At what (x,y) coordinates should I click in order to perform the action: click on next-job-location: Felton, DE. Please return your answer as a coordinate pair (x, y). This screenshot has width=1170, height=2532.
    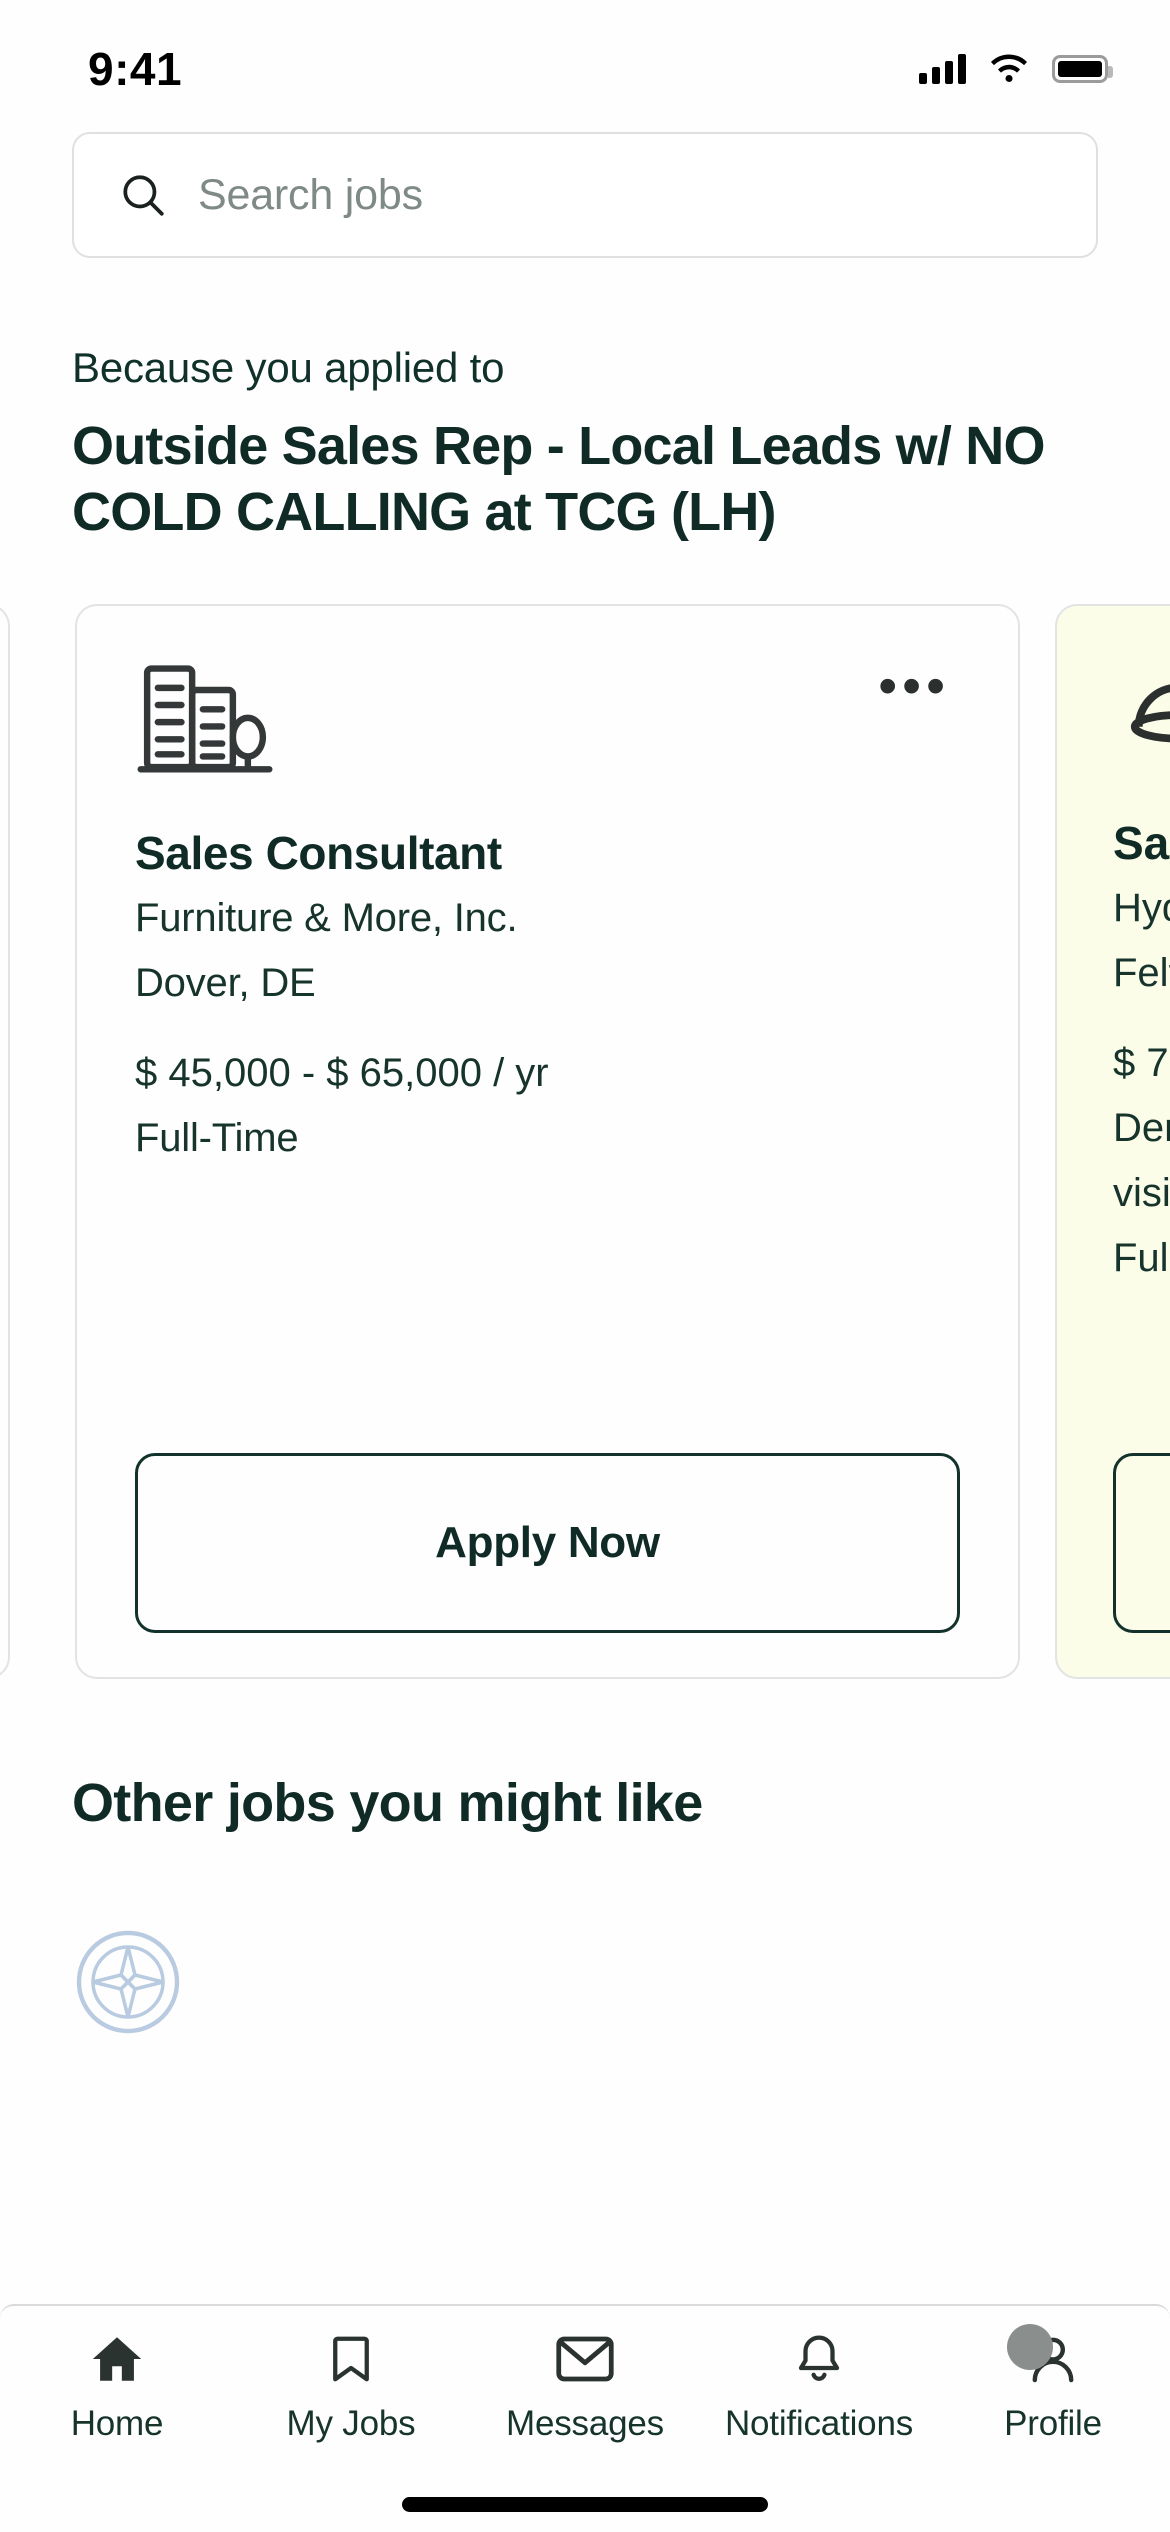
    Looking at the image, I should click on (1141, 972).